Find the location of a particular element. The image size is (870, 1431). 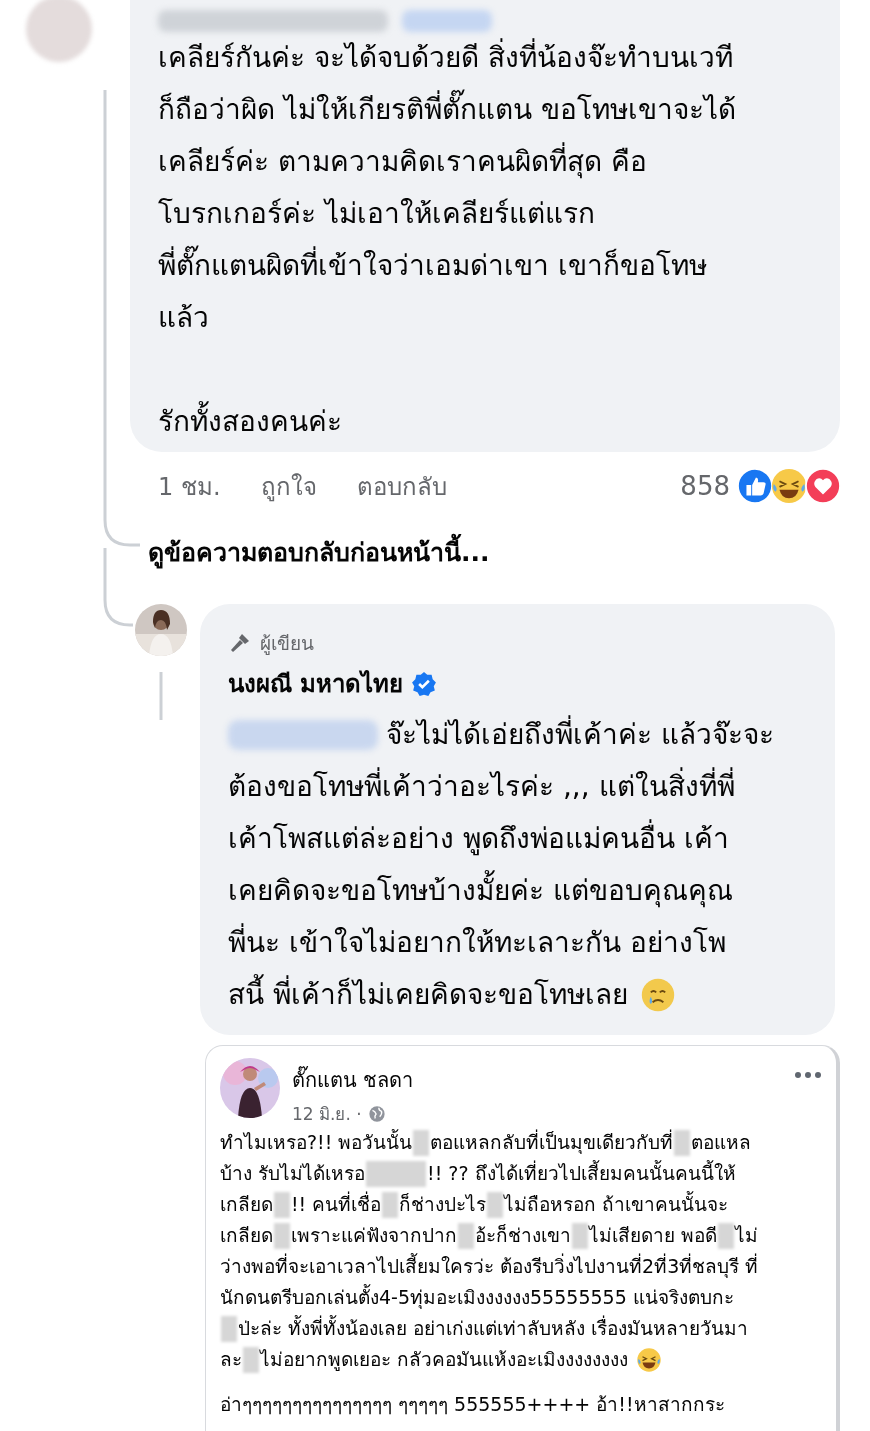

blurred-avatar is located at coordinates (59, 31).